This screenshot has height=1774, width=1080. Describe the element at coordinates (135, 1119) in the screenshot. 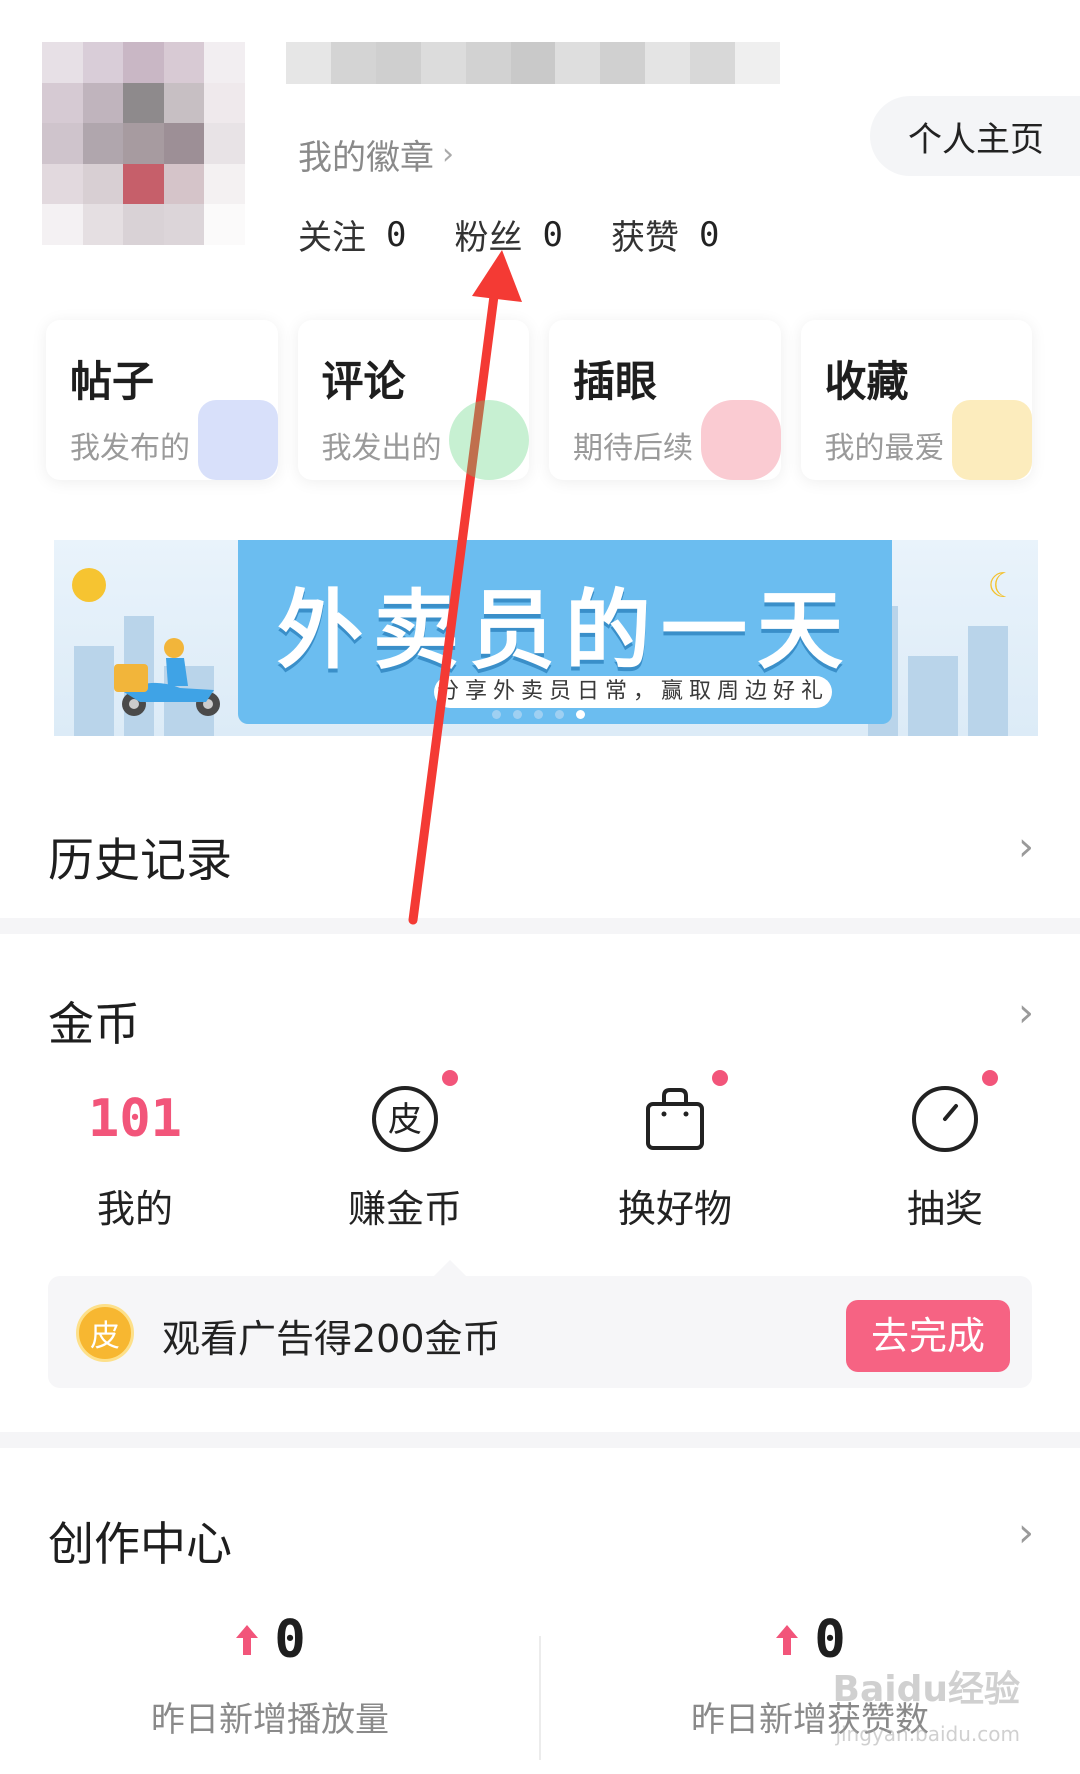

I see `coin-balance-value: 101` at that location.